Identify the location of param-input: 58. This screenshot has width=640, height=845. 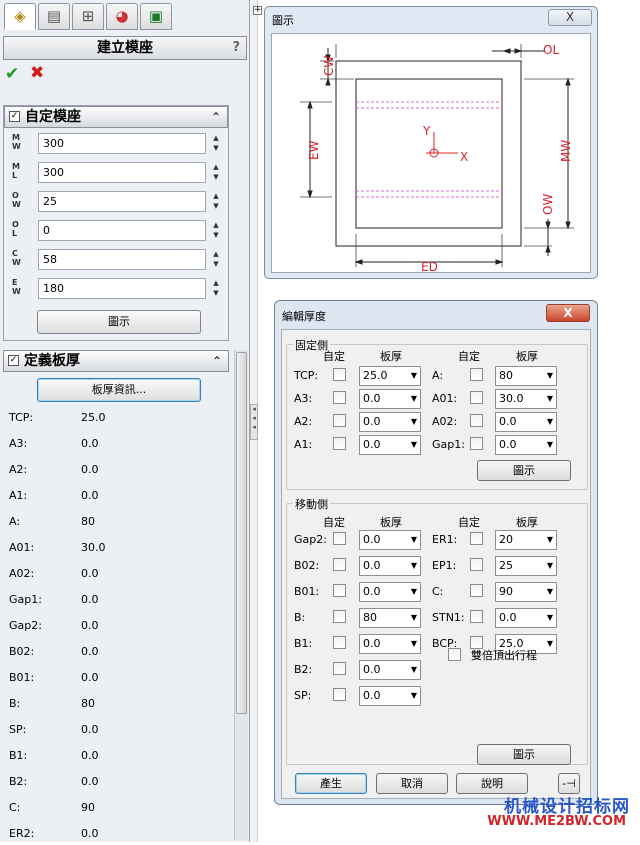
(122, 259).